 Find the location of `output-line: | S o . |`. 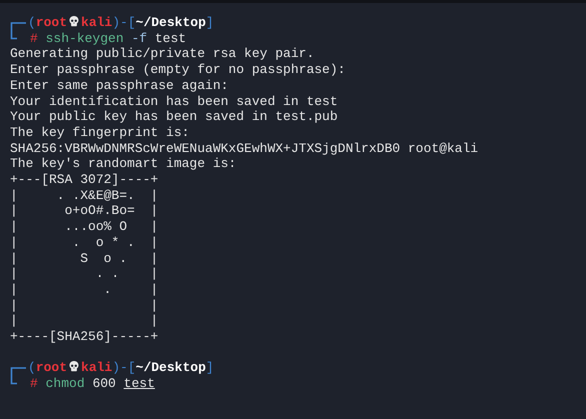

output-line: | S o . | is located at coordinates (85, 258).